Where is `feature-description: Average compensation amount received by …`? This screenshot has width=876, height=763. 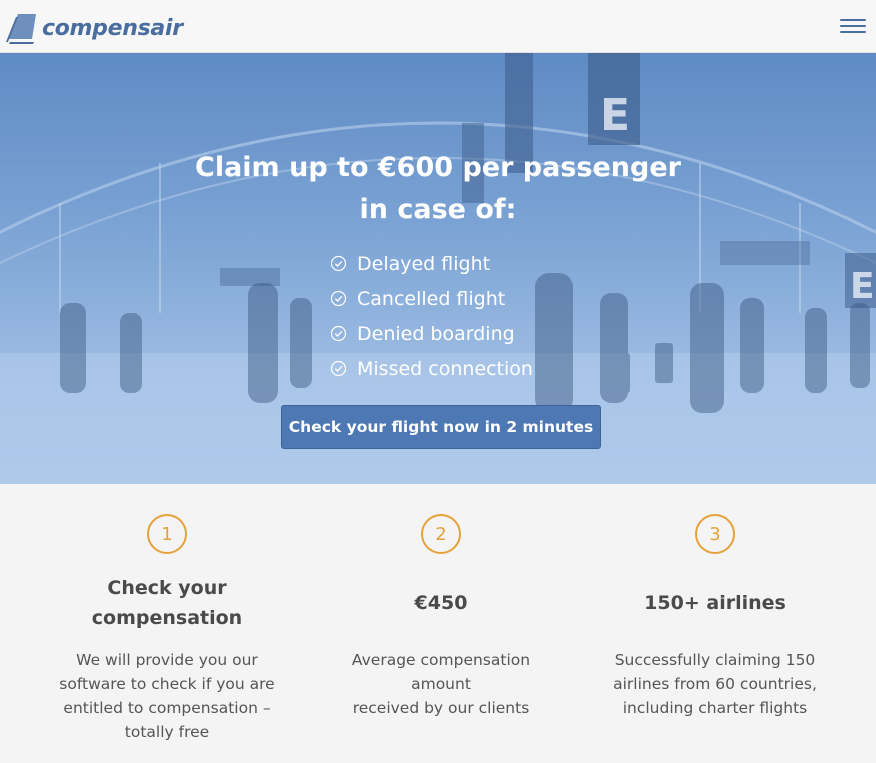
feature-description: Average compensation amount received by … is located at coordinates (441, 684).